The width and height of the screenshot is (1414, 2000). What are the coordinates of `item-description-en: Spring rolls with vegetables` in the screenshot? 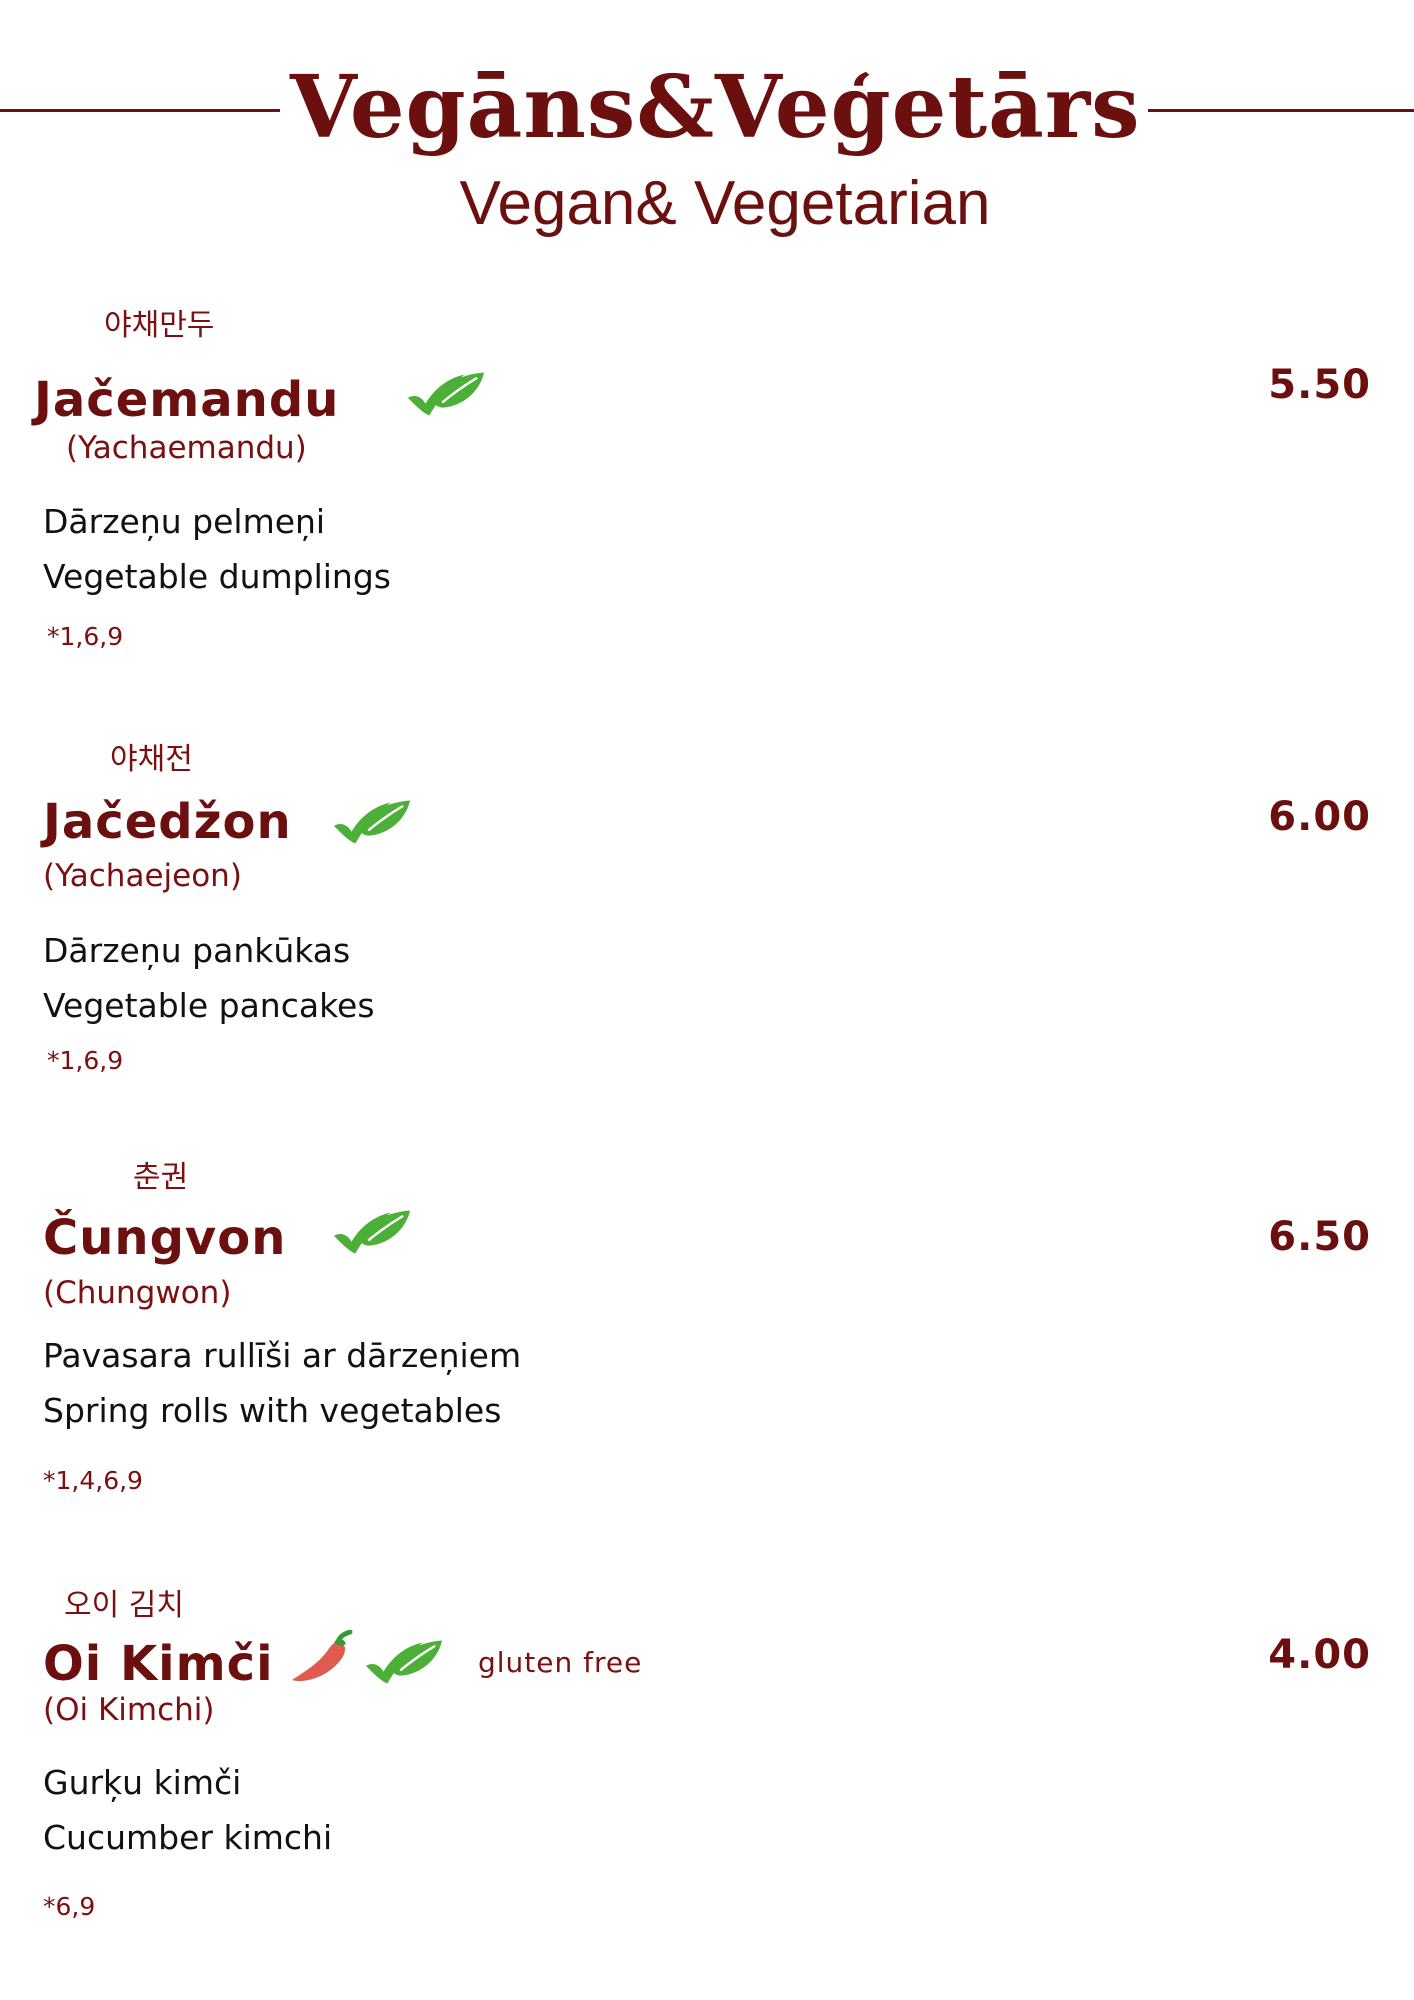 It's located at (272, 1410).